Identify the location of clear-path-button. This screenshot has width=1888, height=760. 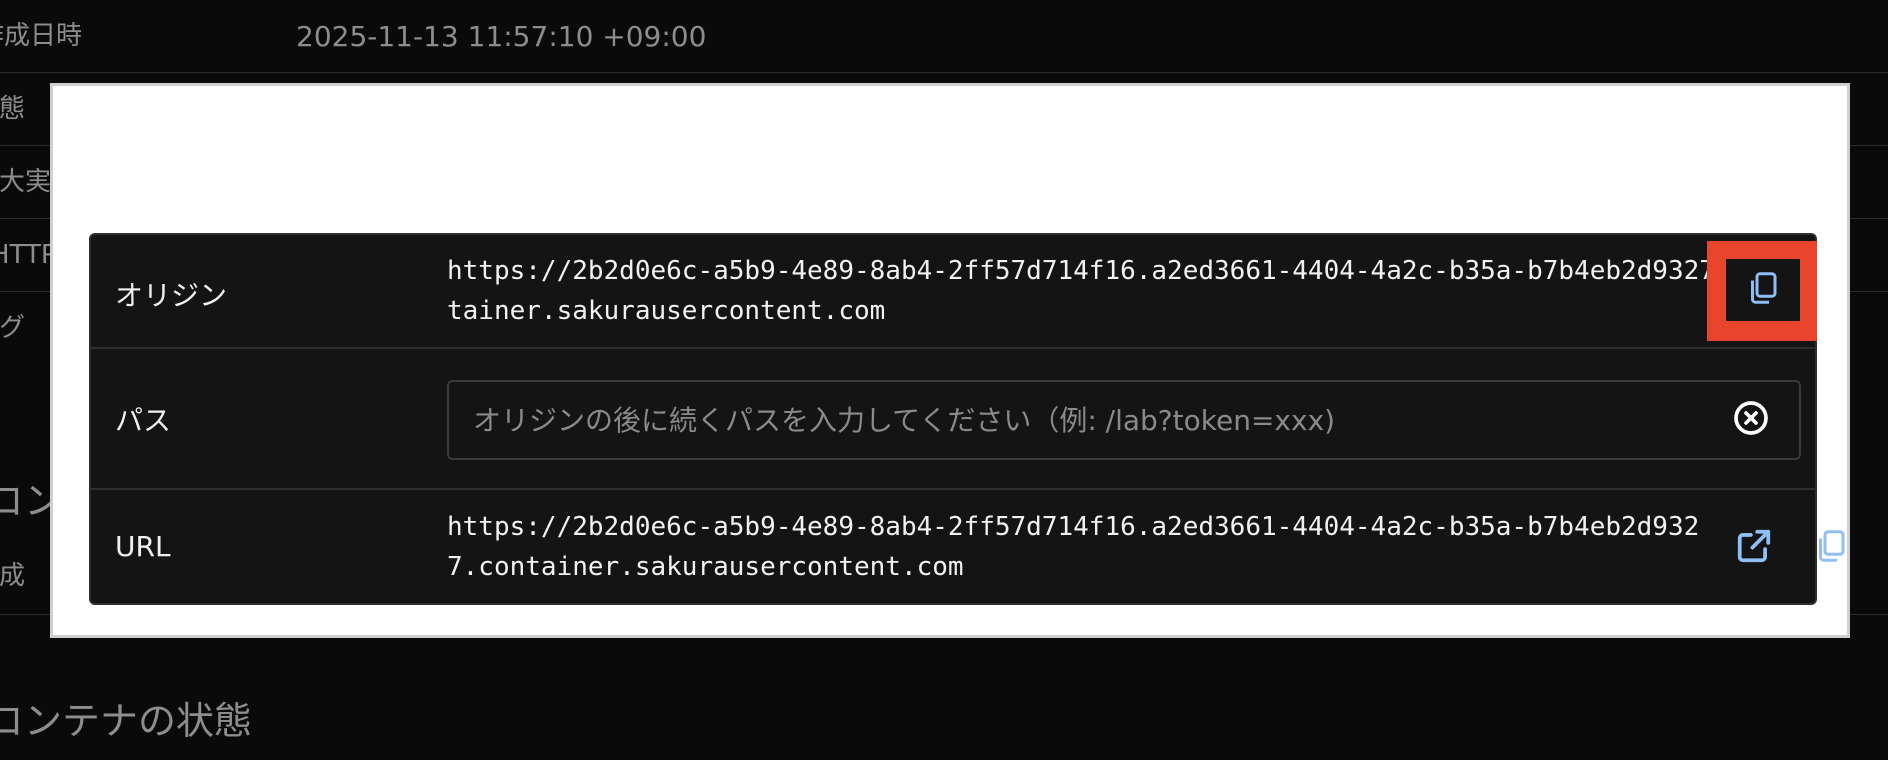
(1751, 420).